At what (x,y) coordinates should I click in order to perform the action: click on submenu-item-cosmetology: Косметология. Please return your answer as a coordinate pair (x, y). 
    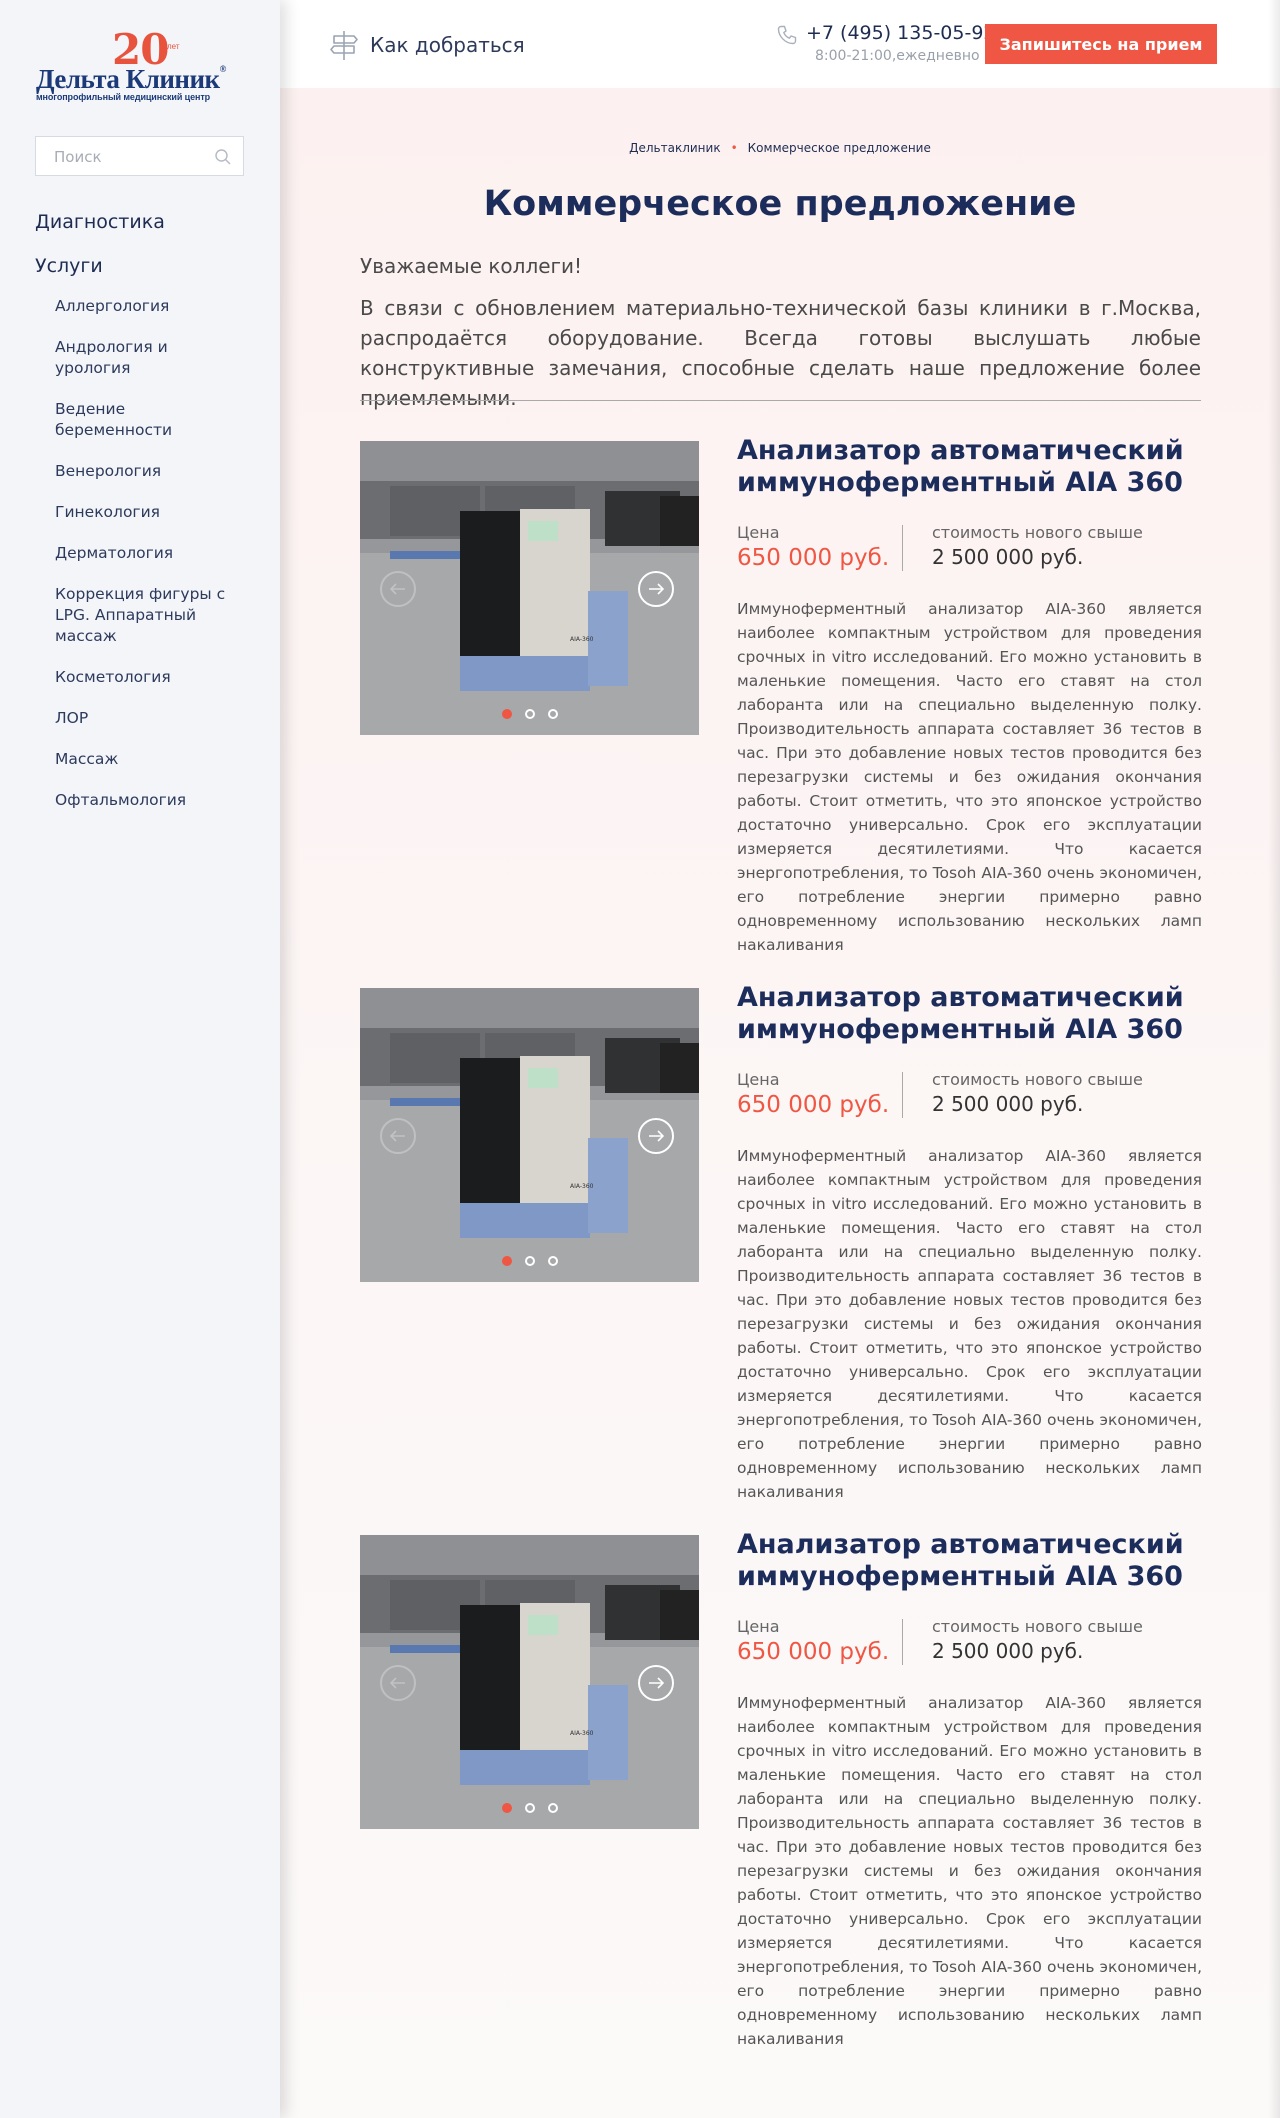
    Looking at the image, I should click on (150, 677).